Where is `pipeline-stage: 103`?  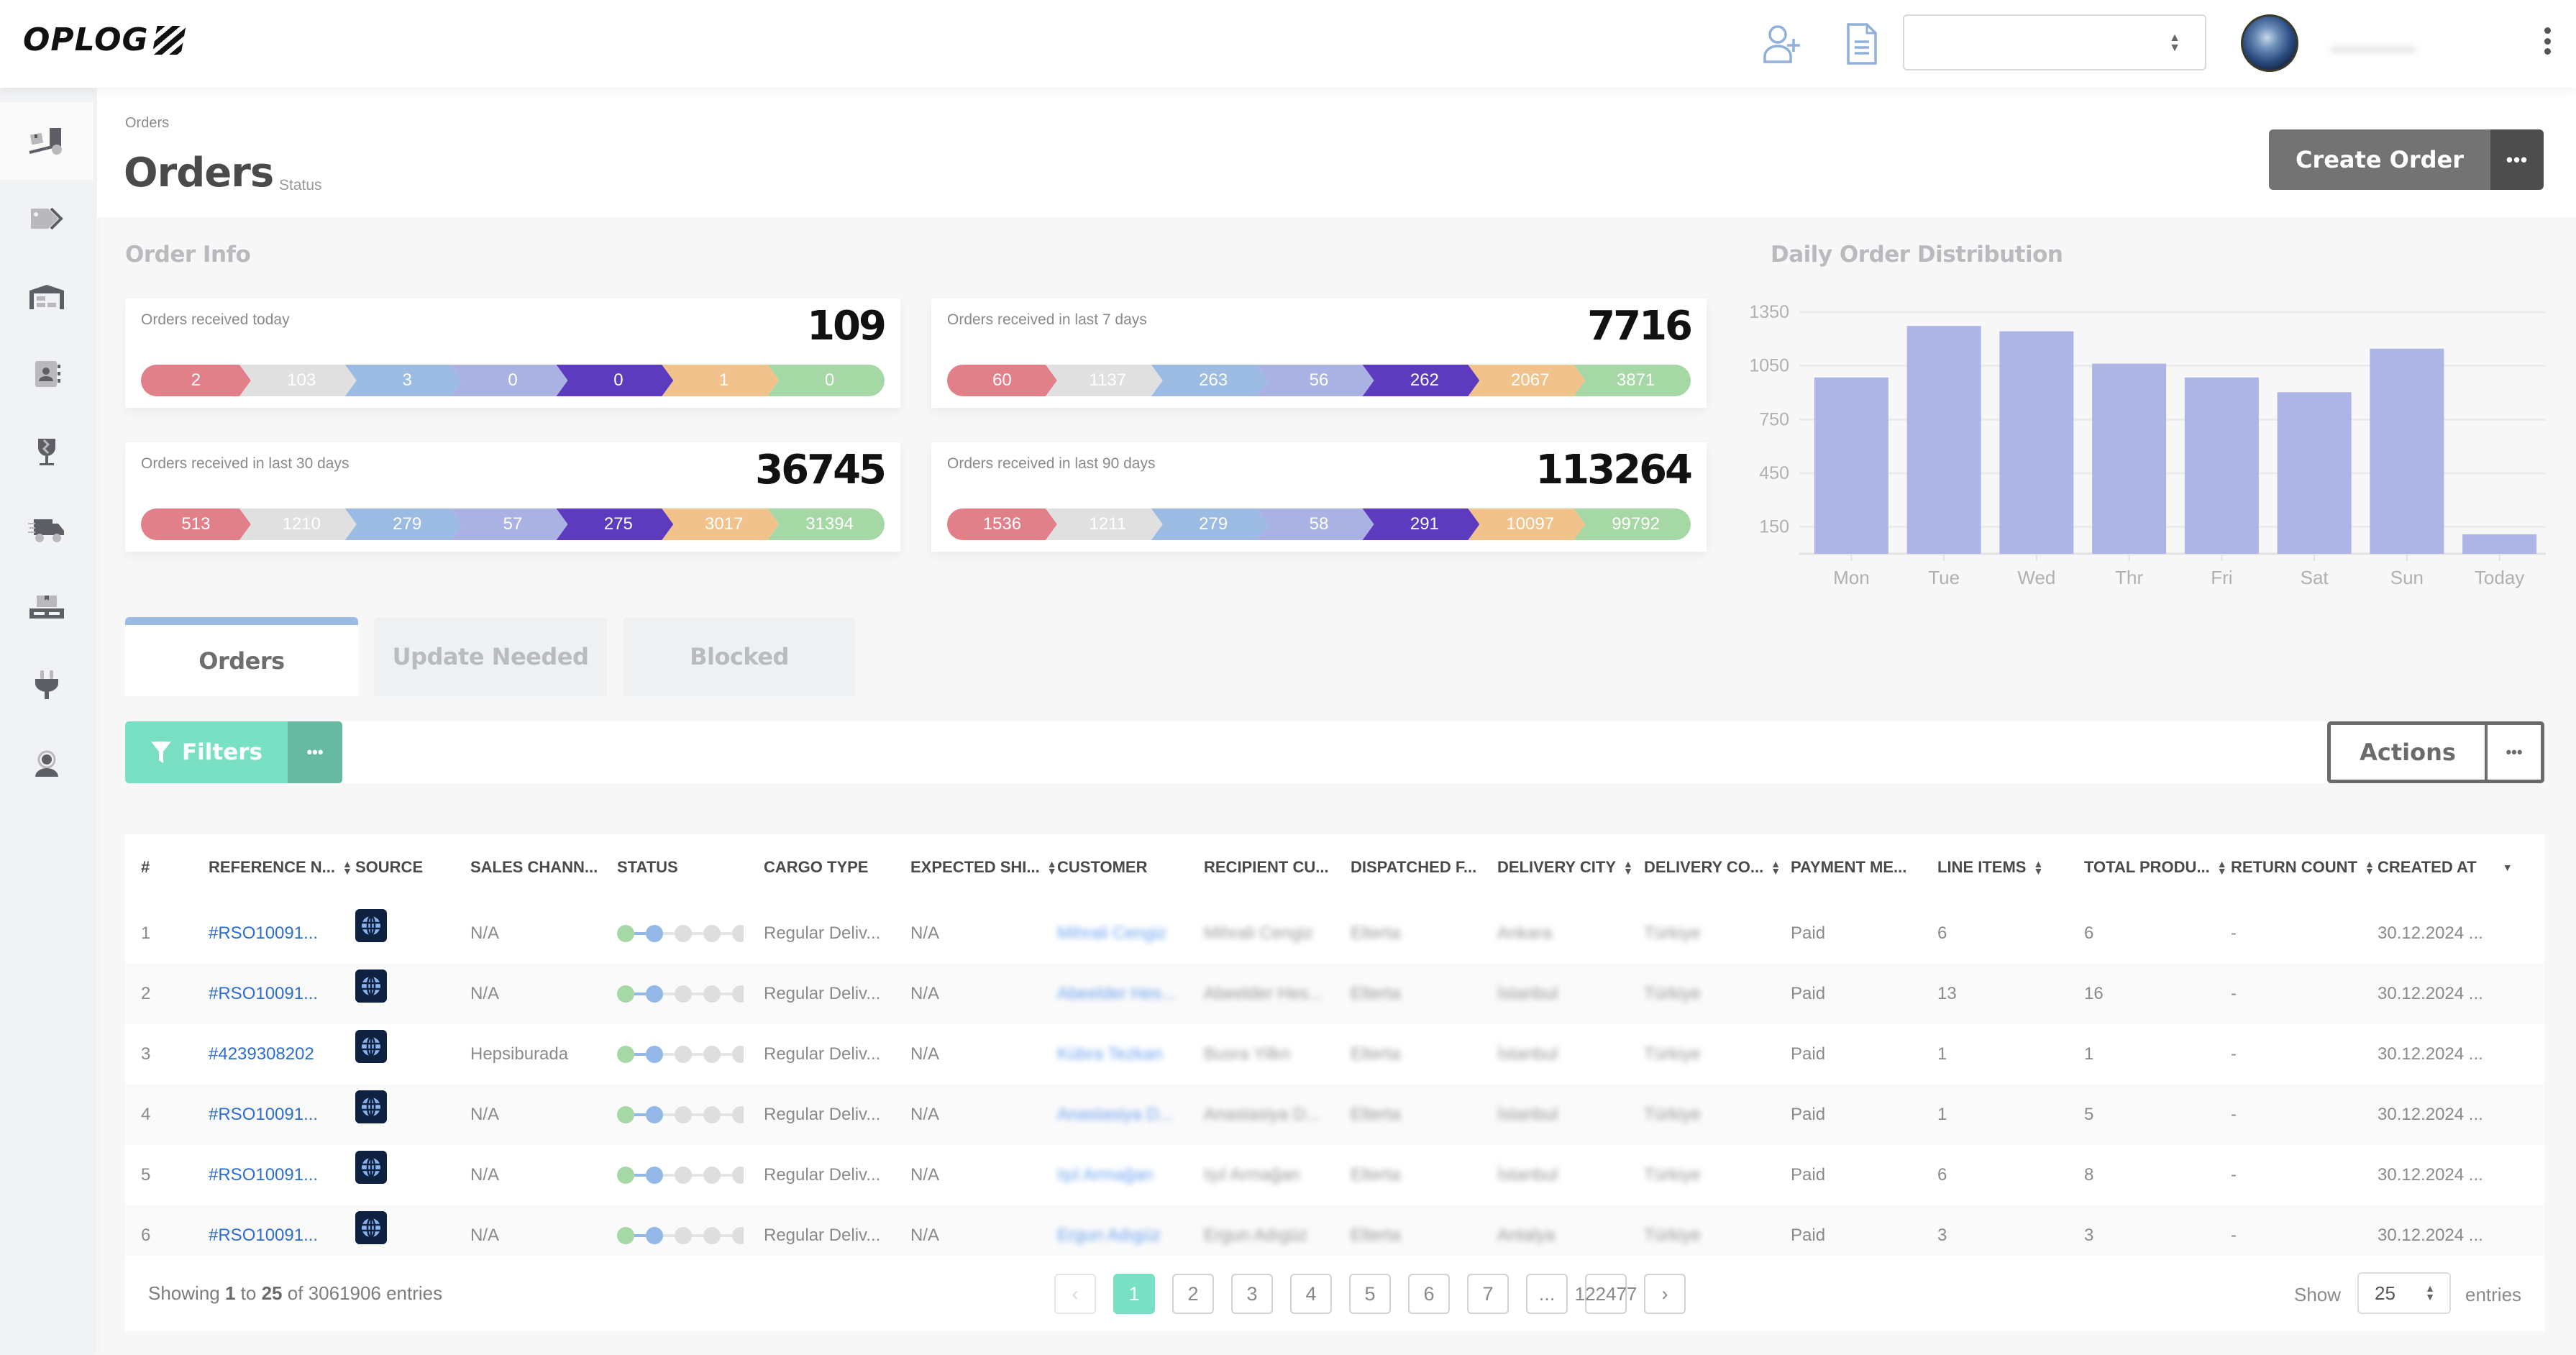 pipeline-stage: 103 is located at coordinates (298, 380).